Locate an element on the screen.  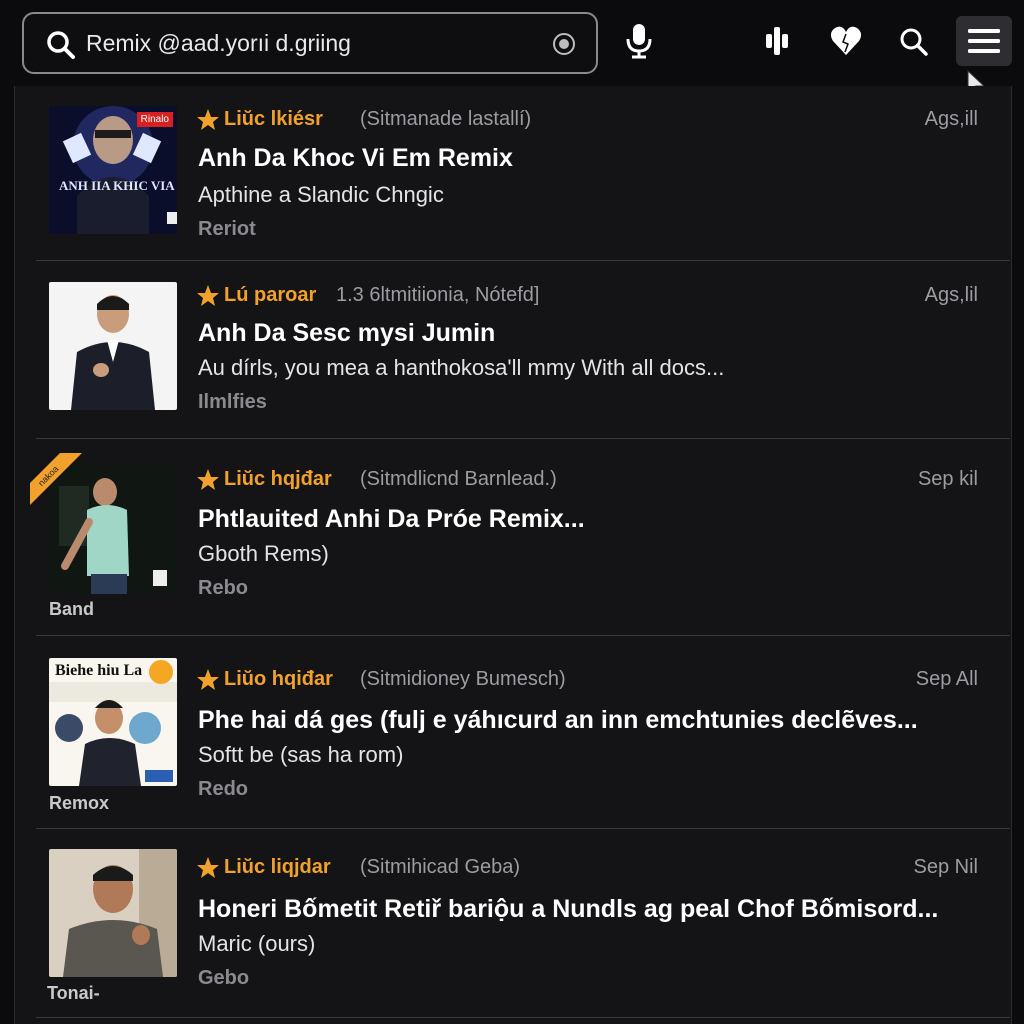
menu-icon is located at coordinates (984, 41).